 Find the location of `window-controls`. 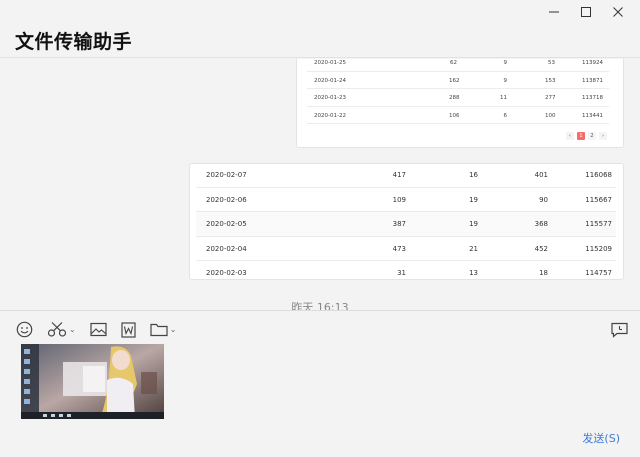

window-controls is located at coordinates (586, 12).